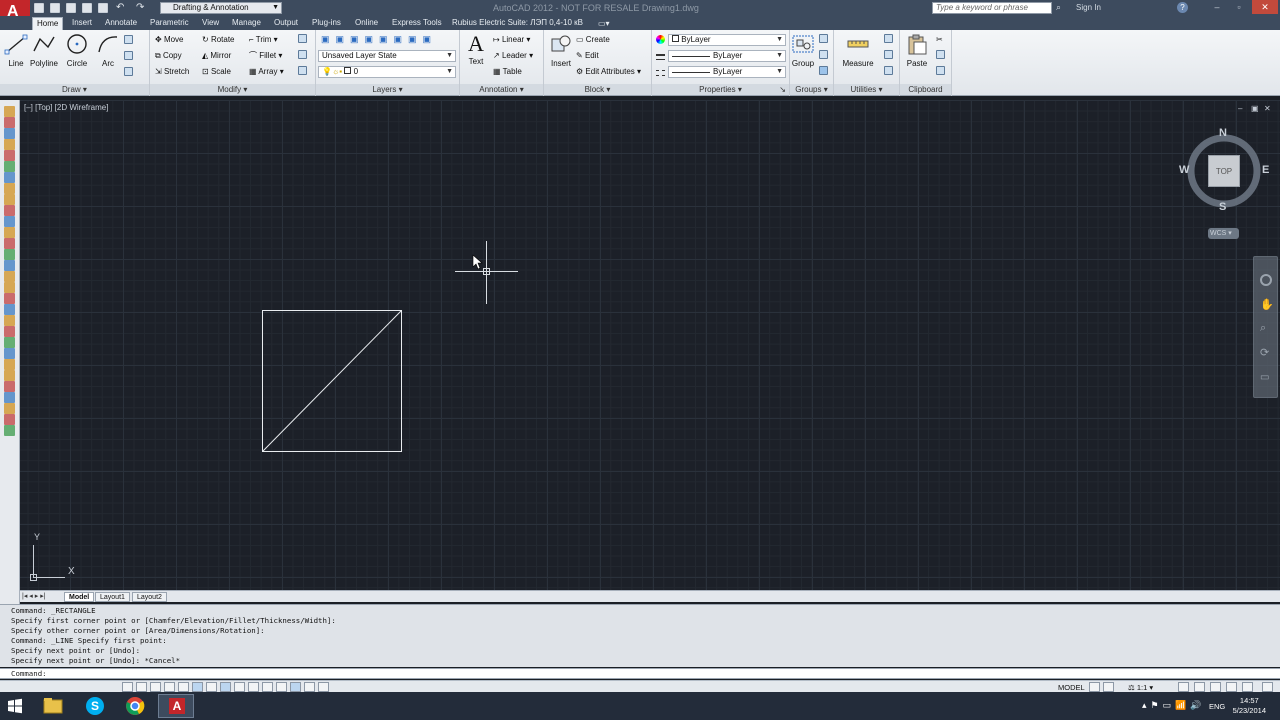 This screenshot has width=1280, height=720. Describe the element at coordinates (87, 8) in the screenshot. I see `save-as-icon` at that location.